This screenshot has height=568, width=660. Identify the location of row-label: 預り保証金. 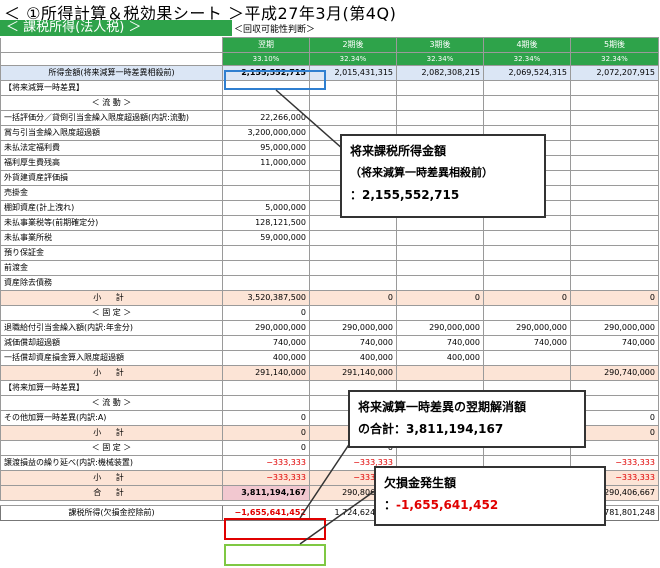
(111, 253).